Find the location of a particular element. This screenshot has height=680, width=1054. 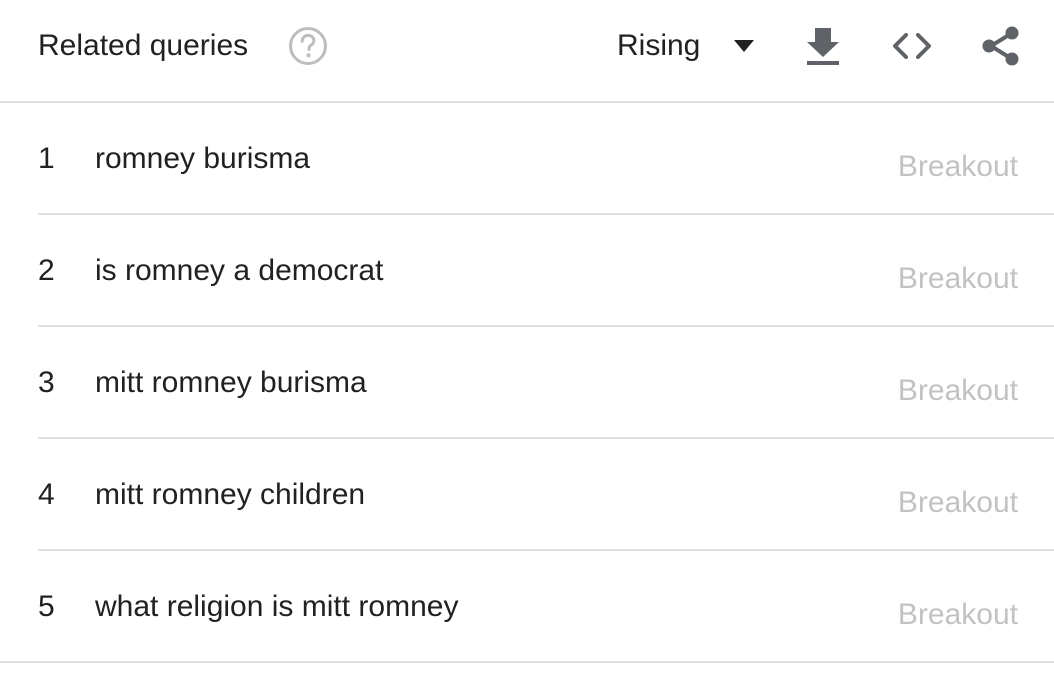

rising-filter-dropdown: Rising is located at coordinates (686, 46).